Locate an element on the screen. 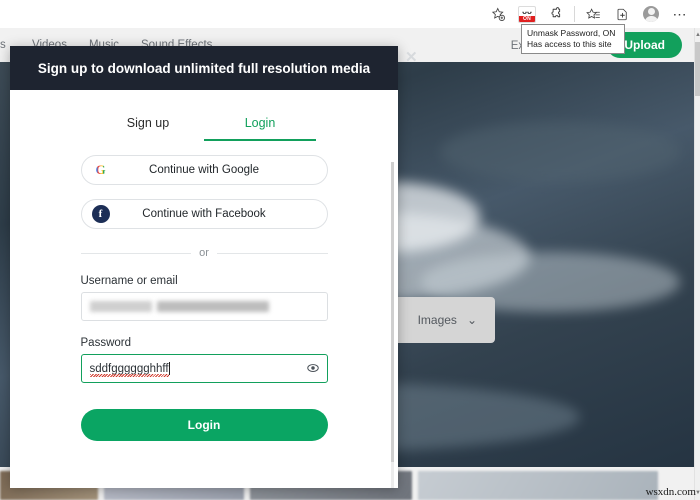  media-type-filter: Images ⌄ is located at coordinates (447, 320).